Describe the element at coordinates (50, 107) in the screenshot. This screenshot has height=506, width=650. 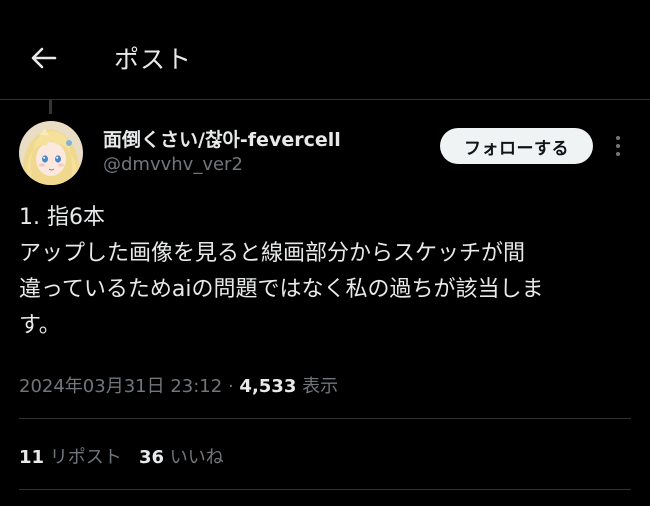
I see `thread-connector-line` at that location.